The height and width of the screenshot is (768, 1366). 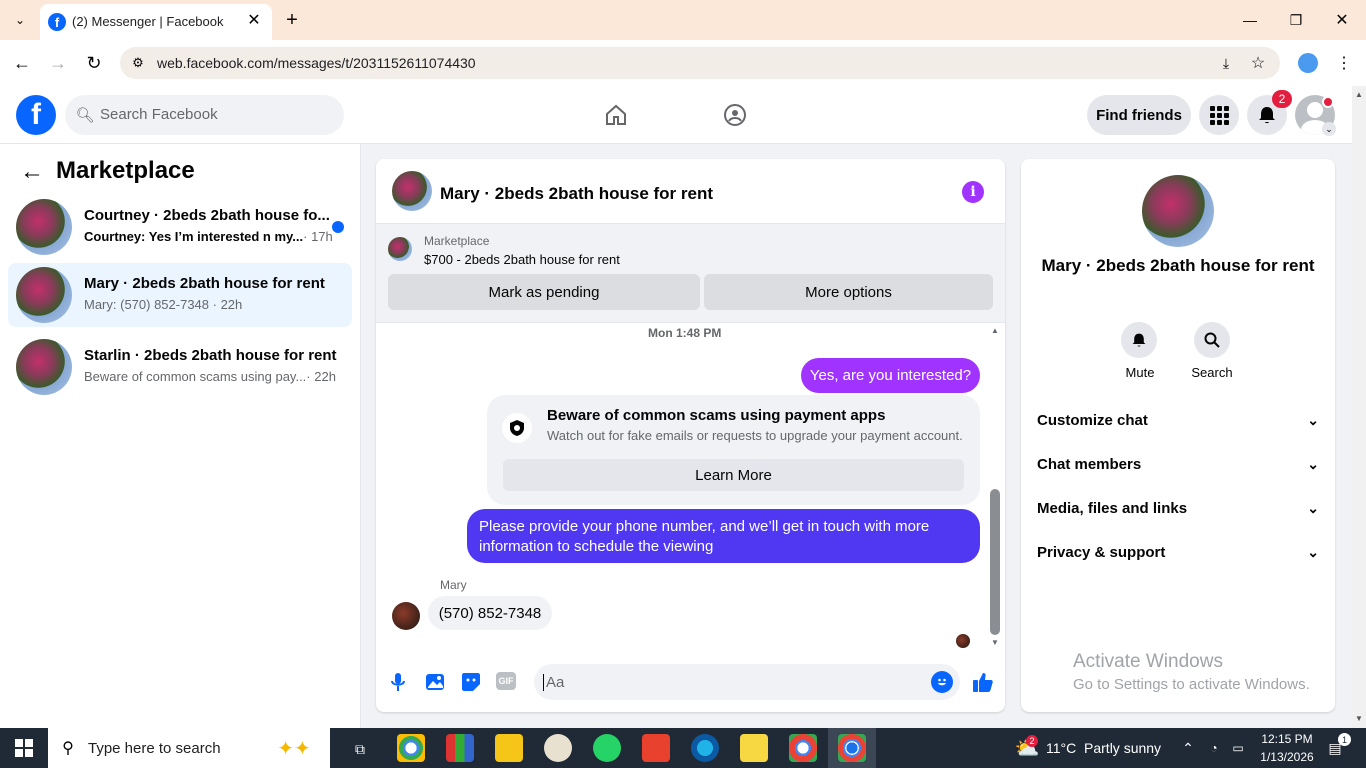 What do you see at coordinates (543, 682) in the screenshot?
I see `text-cursor` at bounding box center [543, 682].